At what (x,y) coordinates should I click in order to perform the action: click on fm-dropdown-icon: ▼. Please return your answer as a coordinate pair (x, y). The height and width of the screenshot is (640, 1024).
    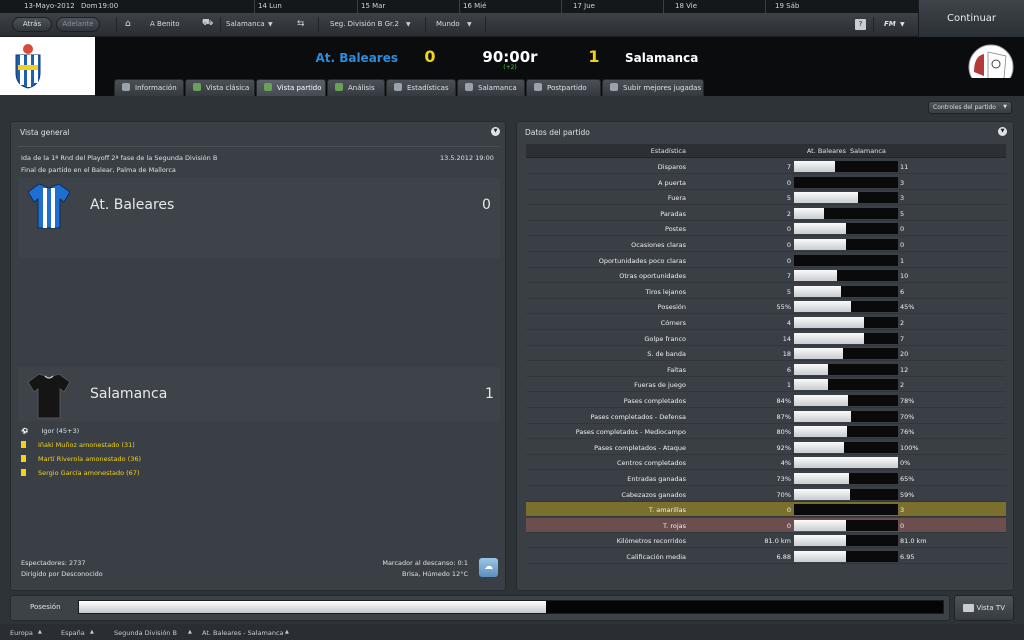
    Looking at the image, I should click on (902, 24).